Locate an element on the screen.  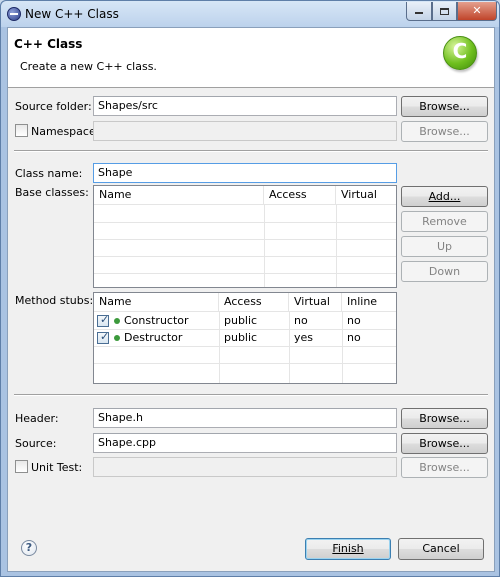
unit-test-input is located at coordinates (245, 467).